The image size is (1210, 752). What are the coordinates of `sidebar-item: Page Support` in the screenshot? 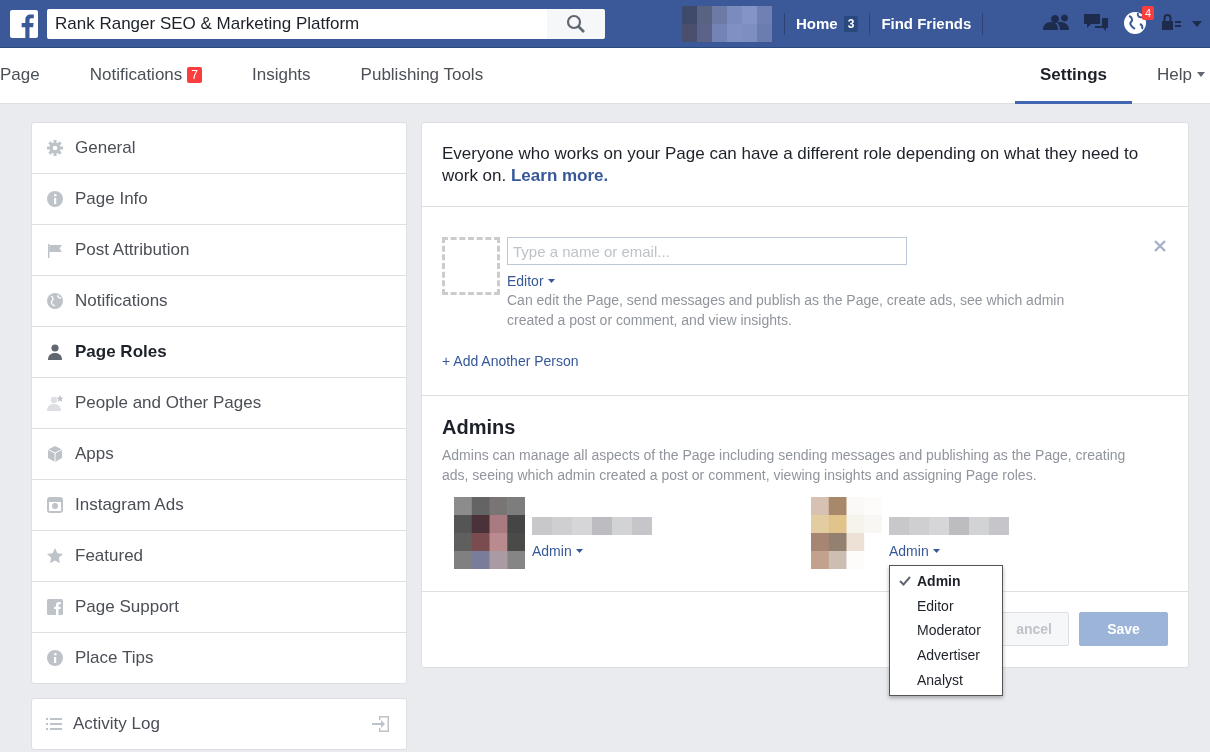 It's located at (219, 606).